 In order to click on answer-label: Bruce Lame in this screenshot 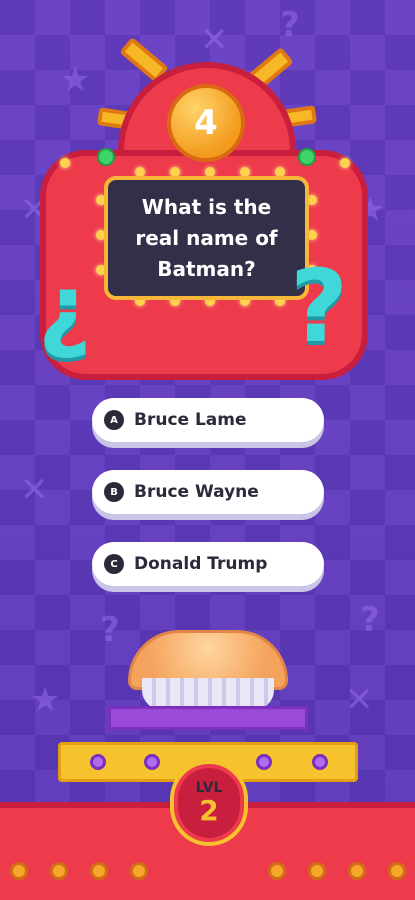, I will do `click(190, 420)`.